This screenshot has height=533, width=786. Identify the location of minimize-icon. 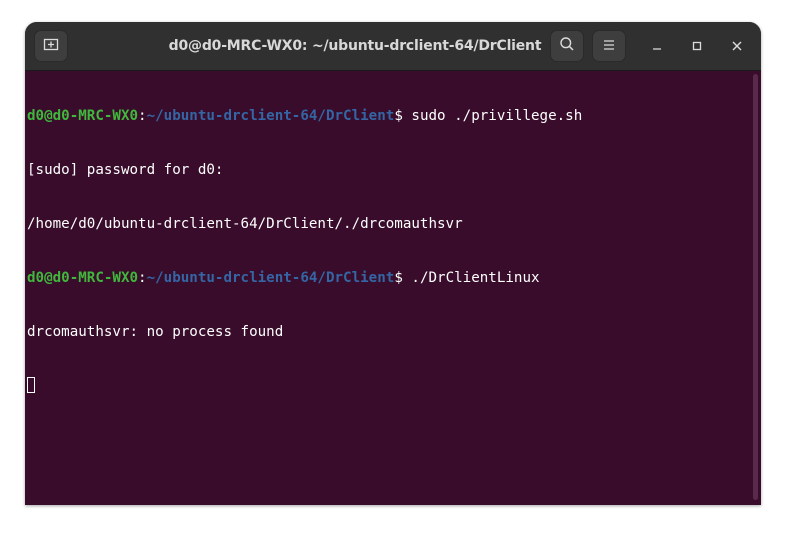
(657, 46).